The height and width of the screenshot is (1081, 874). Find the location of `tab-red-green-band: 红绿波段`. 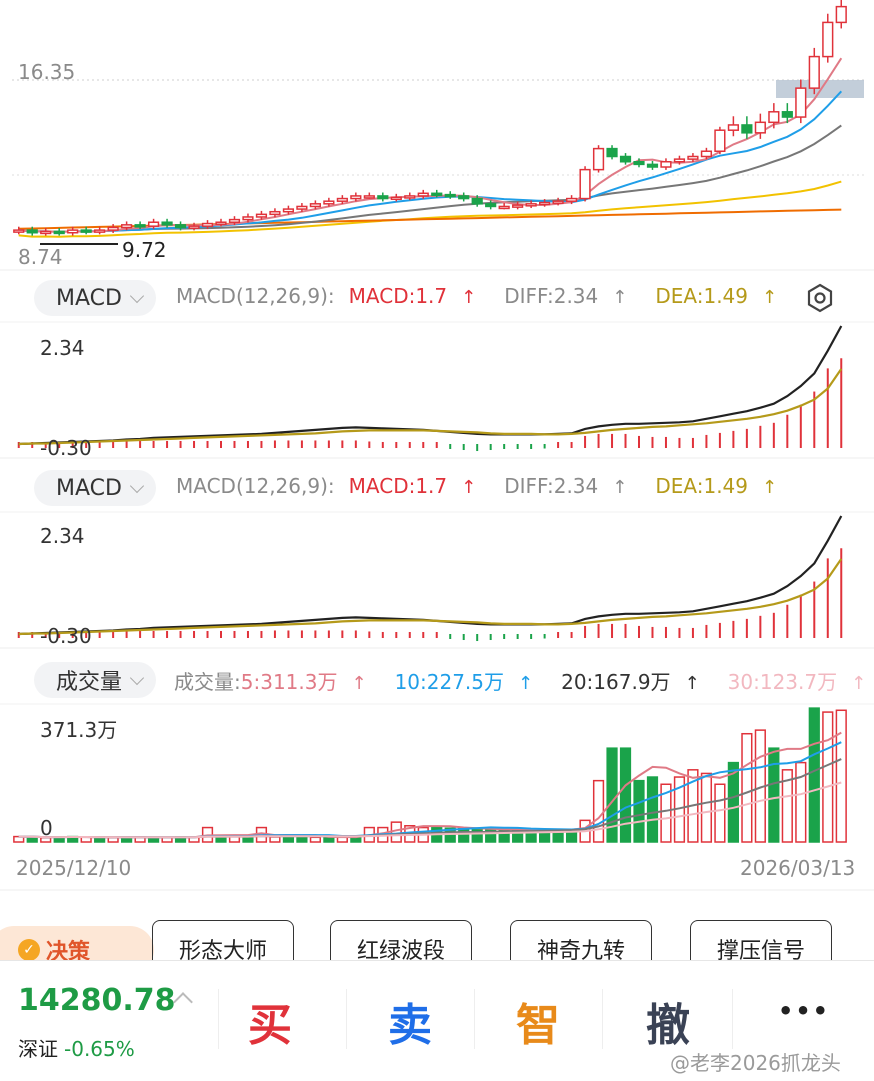

tab-red-green-band: 红绿波段 is located at coordinates (401, 940).